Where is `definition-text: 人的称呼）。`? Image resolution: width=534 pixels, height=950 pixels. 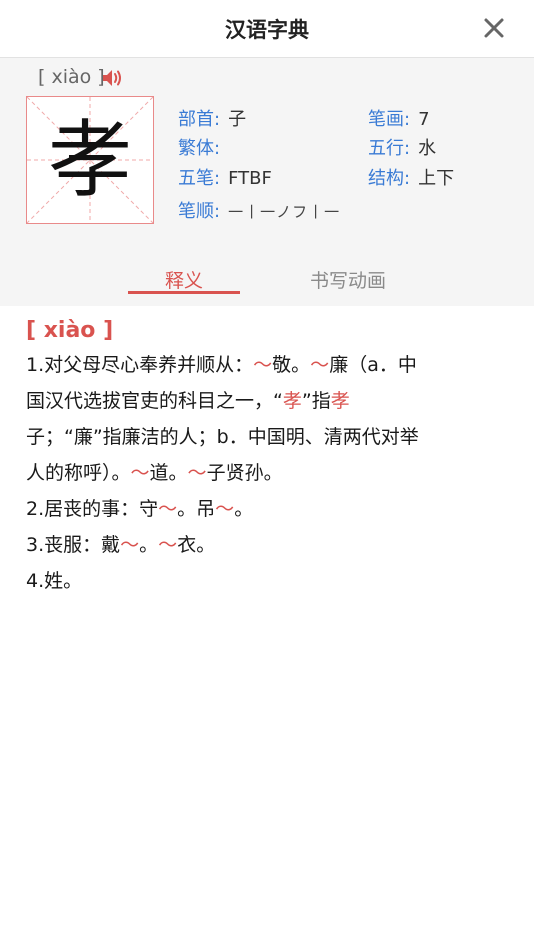 definition-text: 人的称呼）。 is located at coordinates (78, 473).